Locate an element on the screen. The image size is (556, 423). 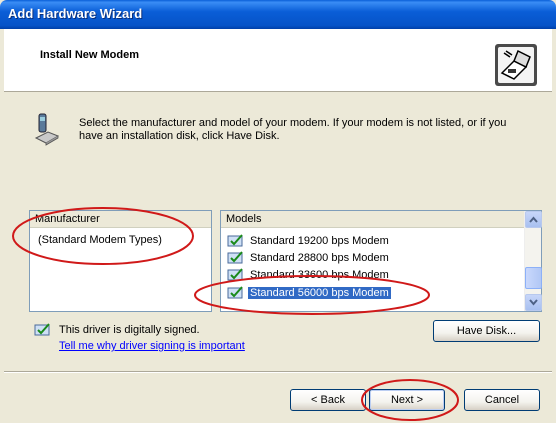
model-item: Standard 28800 bps Modem is located at coordinates (373, 258).